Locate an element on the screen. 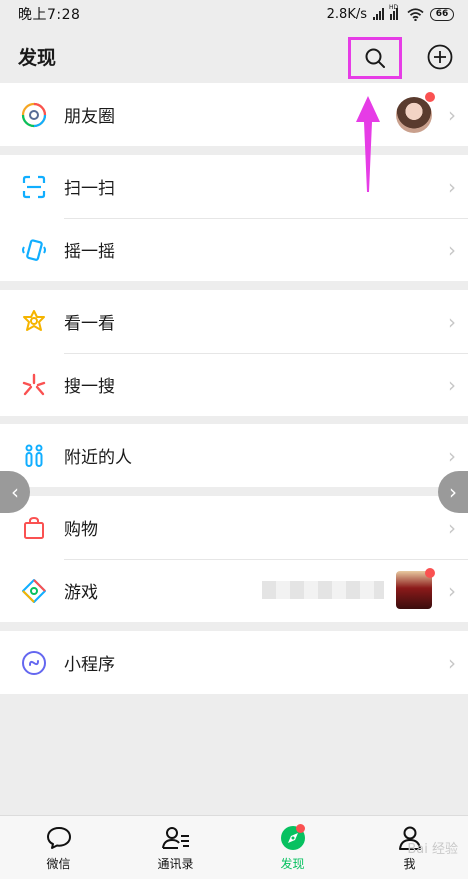  tab-discover: 发现 is located at coordinates (292, 847).